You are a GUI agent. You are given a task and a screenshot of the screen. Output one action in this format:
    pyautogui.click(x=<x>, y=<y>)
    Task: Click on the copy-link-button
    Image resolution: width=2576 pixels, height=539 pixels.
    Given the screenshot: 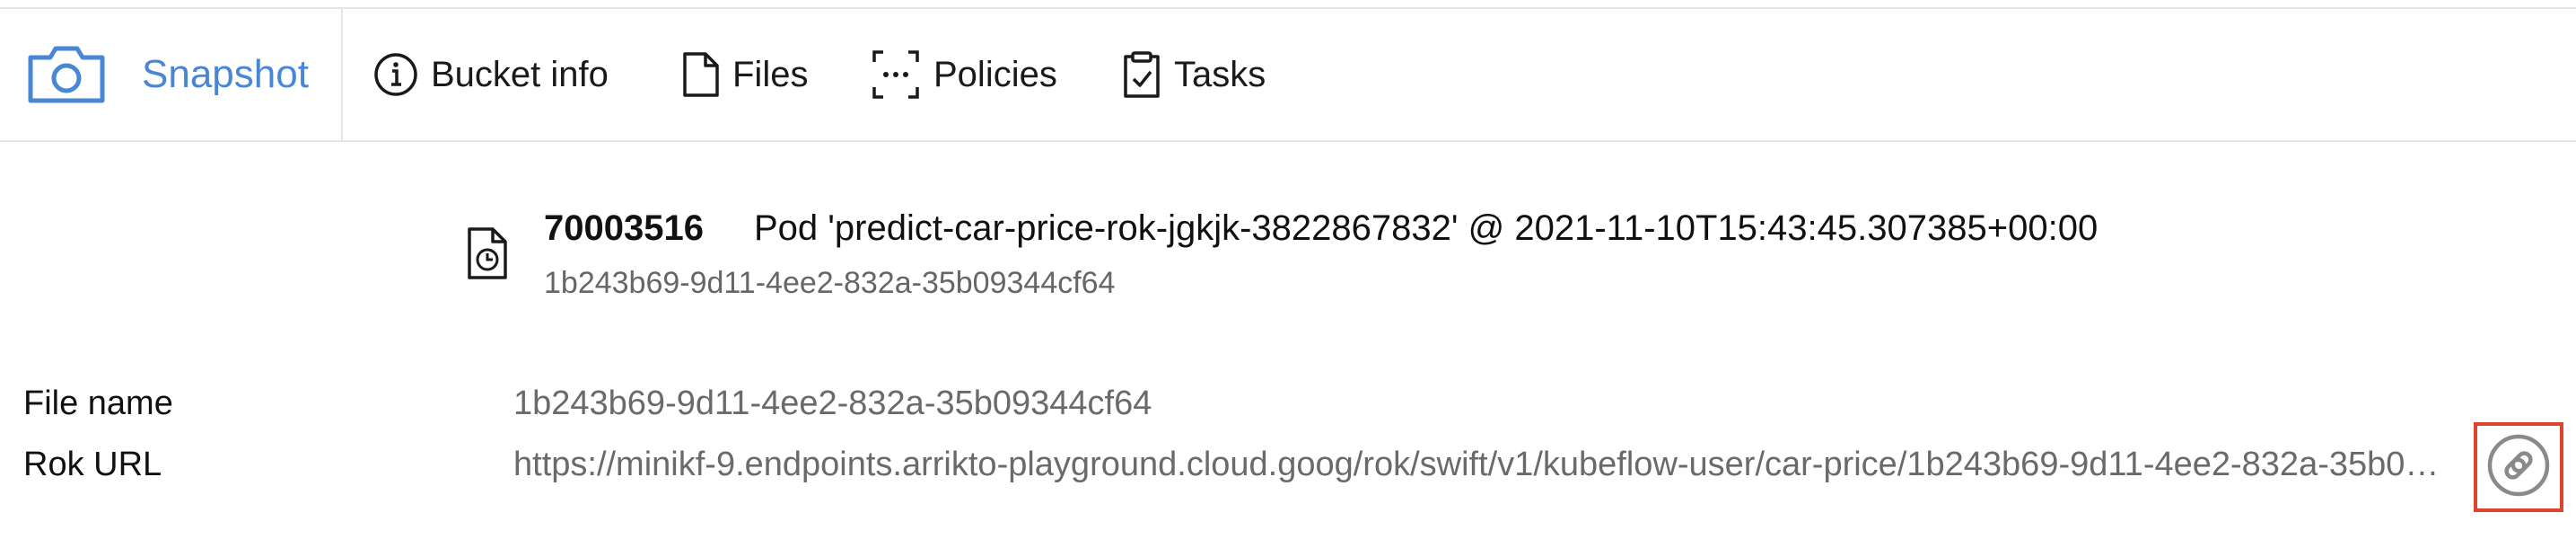 What is the action you would take?
    pyautogui.click(x=2518, y=467)
    